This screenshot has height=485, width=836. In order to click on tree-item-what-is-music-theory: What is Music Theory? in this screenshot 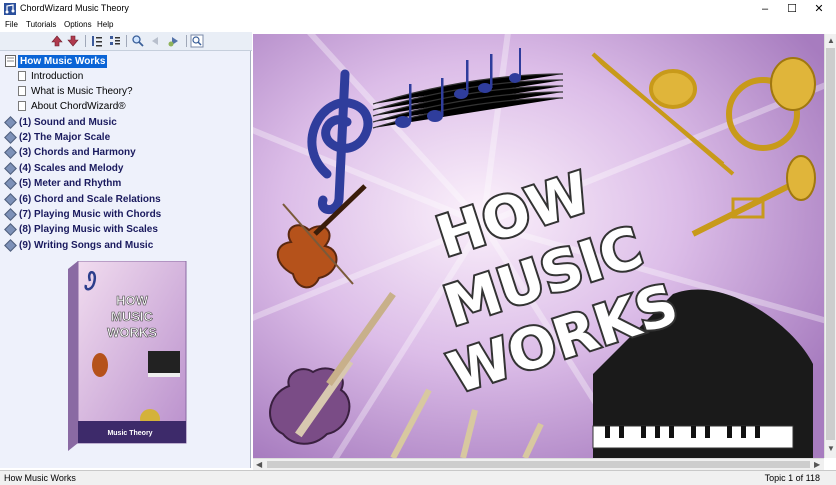, I will do `click(125, 91)`.